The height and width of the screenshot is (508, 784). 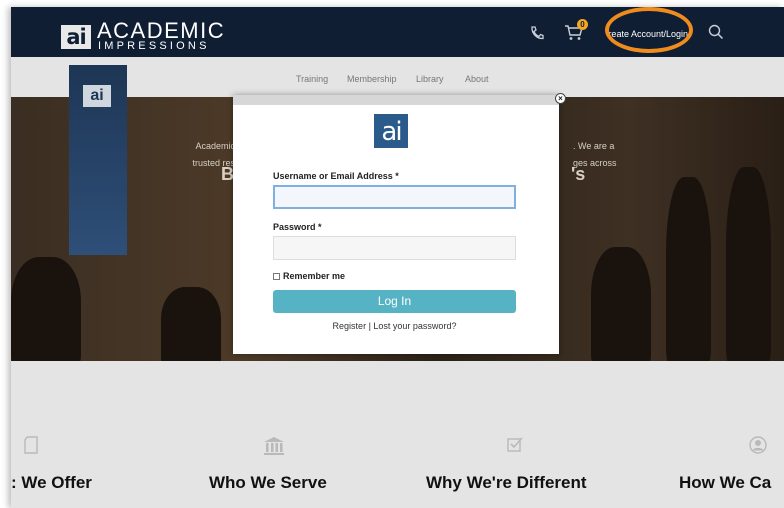 I want to click on hero-text-left: Academic trusted res, so click(x=207, y=155).